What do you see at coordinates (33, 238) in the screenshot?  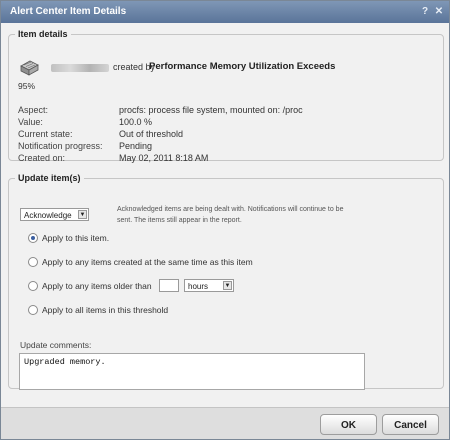 I see `radio-apply-this-item` at bounding box center [33, 238].